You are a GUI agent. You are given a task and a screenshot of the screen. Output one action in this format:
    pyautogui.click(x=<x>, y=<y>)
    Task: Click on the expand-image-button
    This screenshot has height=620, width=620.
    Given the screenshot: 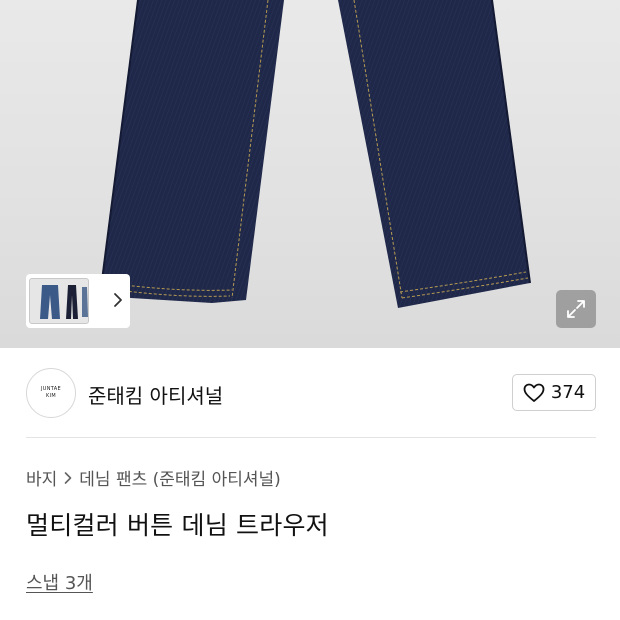 What is the action you would take?
    pyautogui.click(x=576, y=309)
    